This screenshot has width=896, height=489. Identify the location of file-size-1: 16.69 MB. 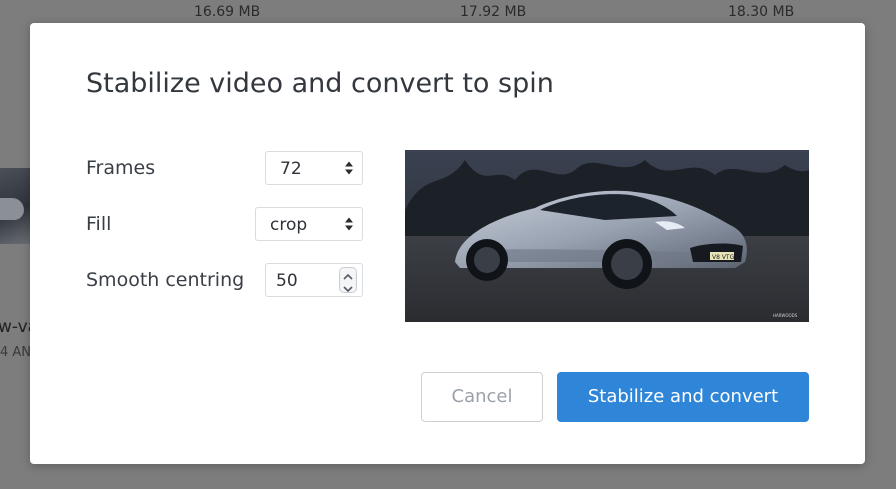
(227, 12).